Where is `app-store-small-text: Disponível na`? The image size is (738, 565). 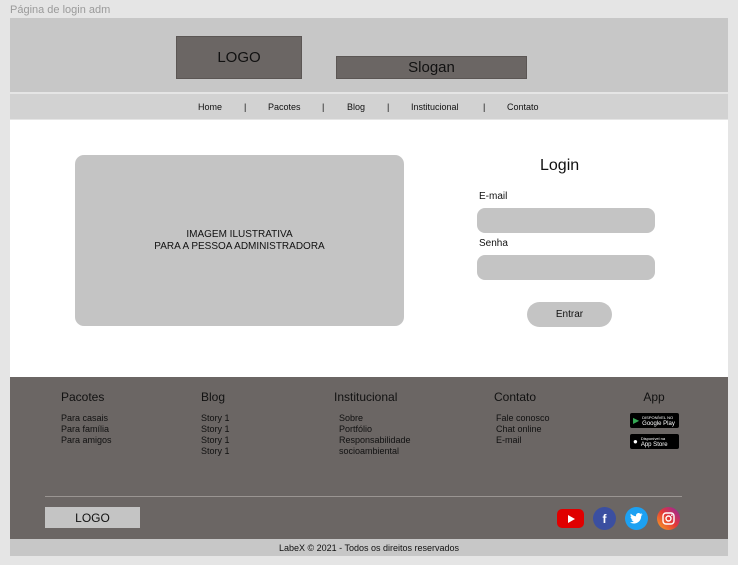 app-store-small-text: Disponível na is located at coordinates (653, 438).